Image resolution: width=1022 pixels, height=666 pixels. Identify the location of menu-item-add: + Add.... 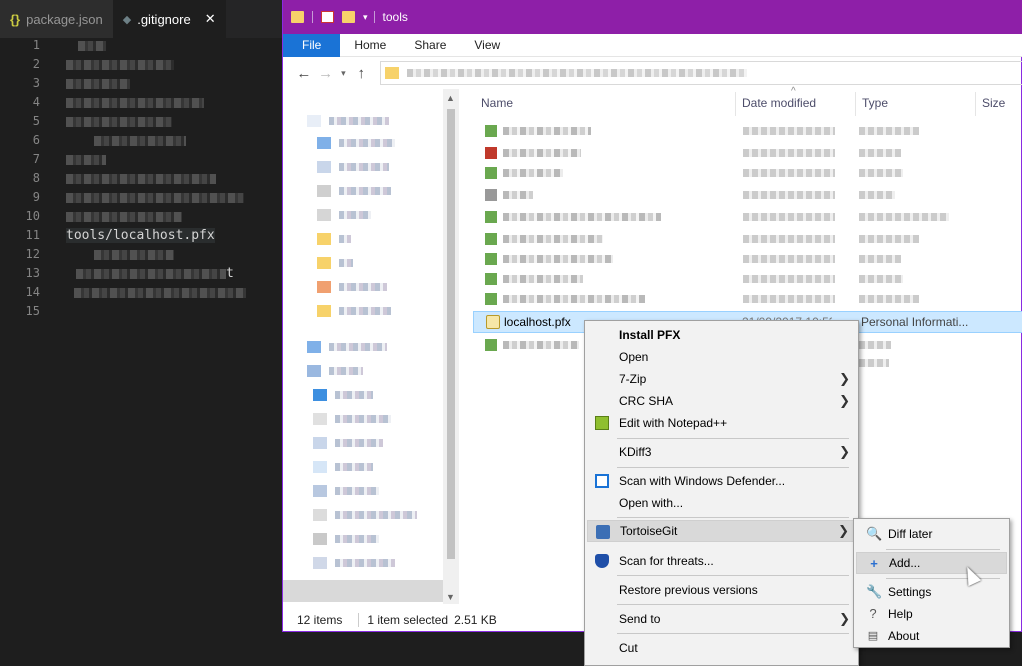
(931, 563).